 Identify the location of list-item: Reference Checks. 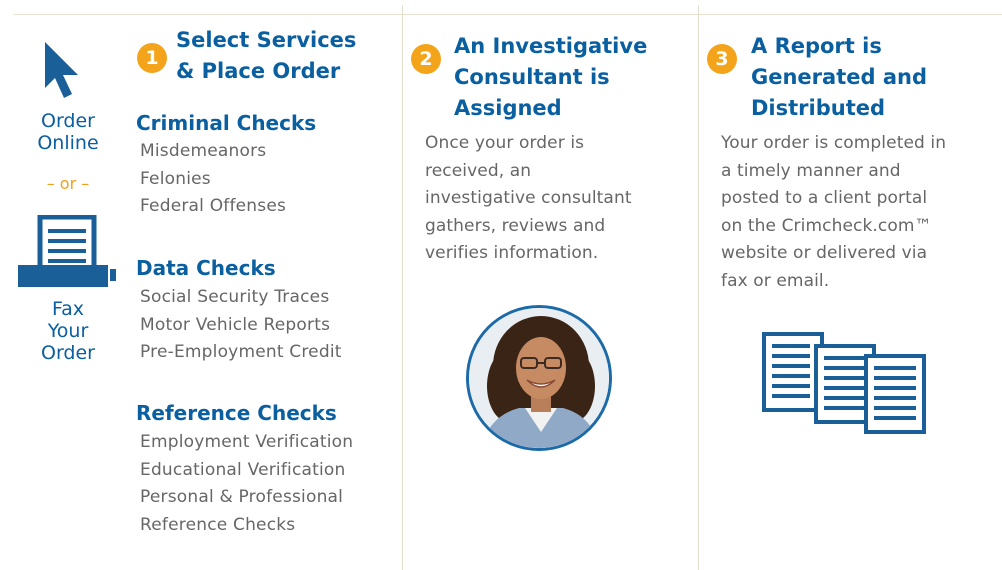
(218, 525).